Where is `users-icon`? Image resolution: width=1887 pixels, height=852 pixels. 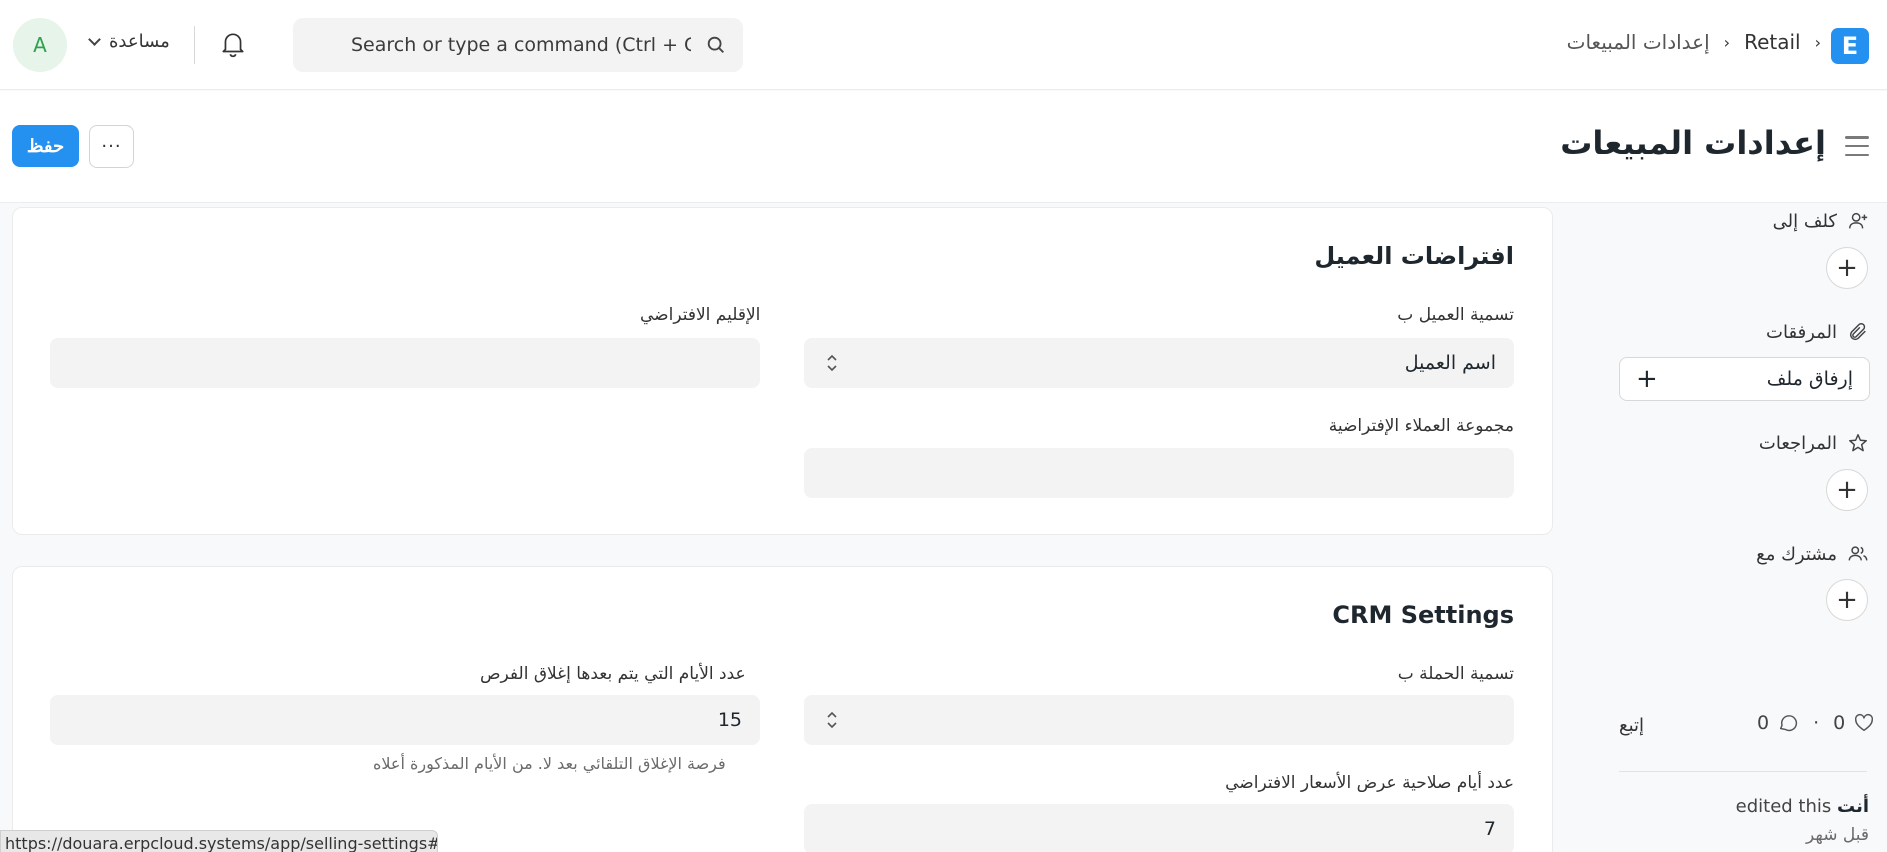
users-icon is located at coordinates (1858, 553).